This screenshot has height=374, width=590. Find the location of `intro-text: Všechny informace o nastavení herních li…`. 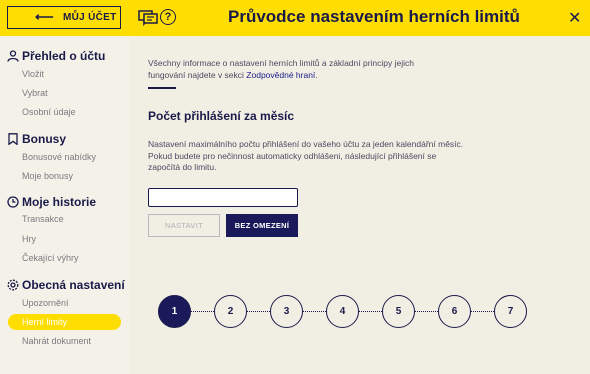

intro-text: Všechny informace o nastavení herních li… is located at coordinates (281, 69).